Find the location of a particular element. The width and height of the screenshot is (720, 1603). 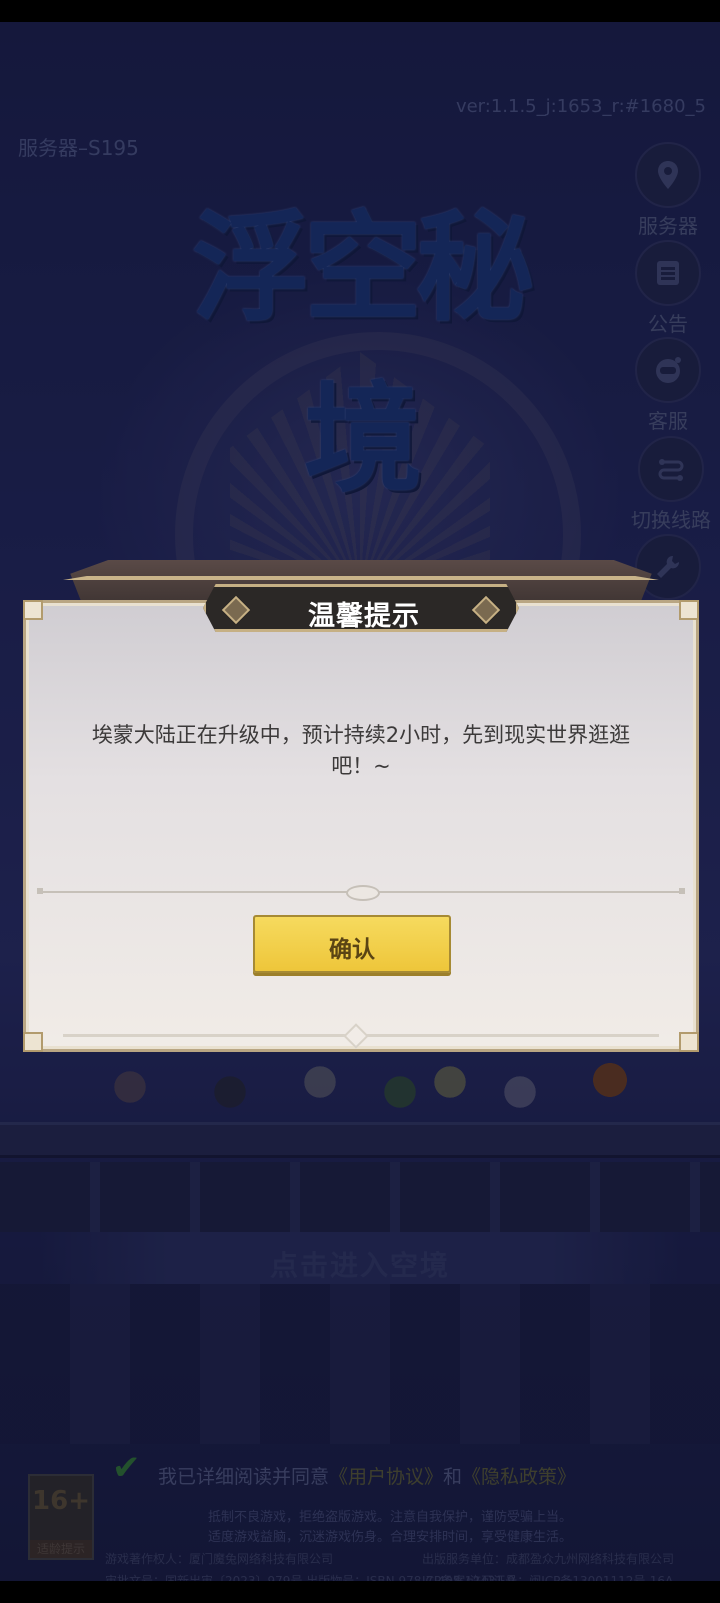

confirm-button: 确认 is located at coordinates (352, 944).